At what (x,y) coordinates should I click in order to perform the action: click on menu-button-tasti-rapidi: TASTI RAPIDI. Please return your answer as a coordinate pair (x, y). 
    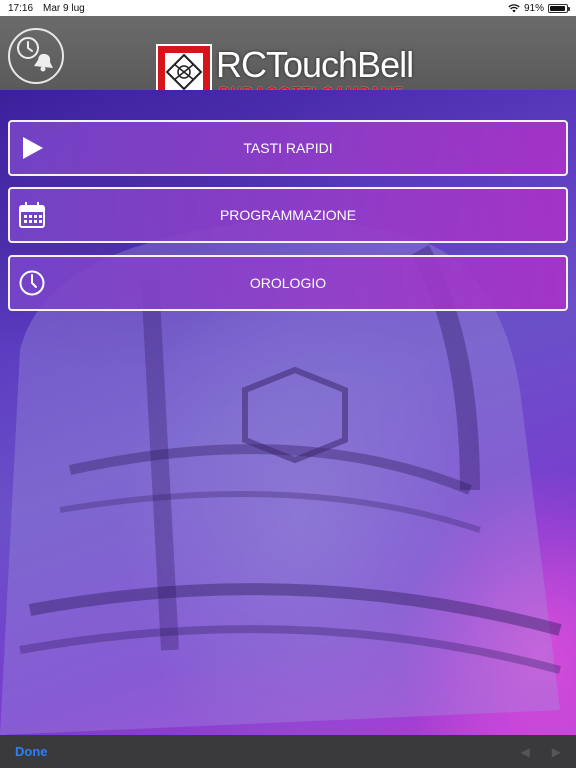
    Looking at the image, I should click on (288, 148).